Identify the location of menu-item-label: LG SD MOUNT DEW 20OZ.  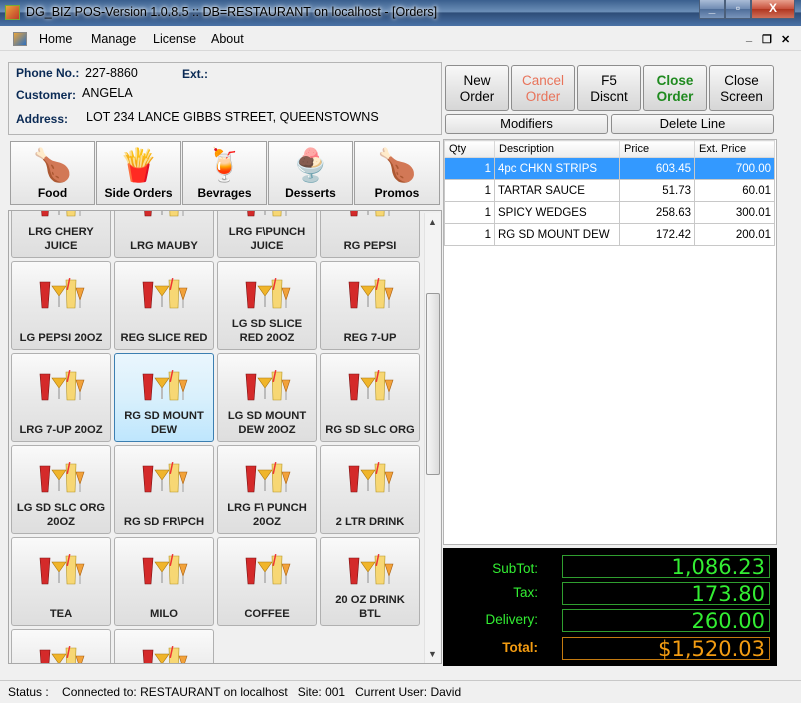
(267, 423).